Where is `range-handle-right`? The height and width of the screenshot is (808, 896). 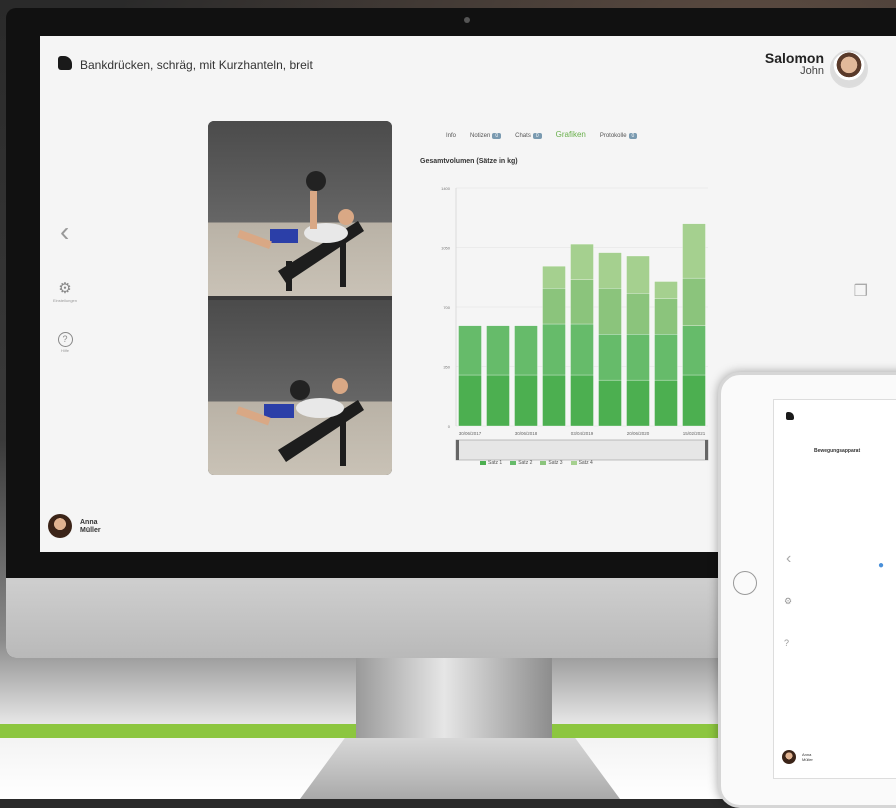 range-handle-right is located at coordinates (706, 450).